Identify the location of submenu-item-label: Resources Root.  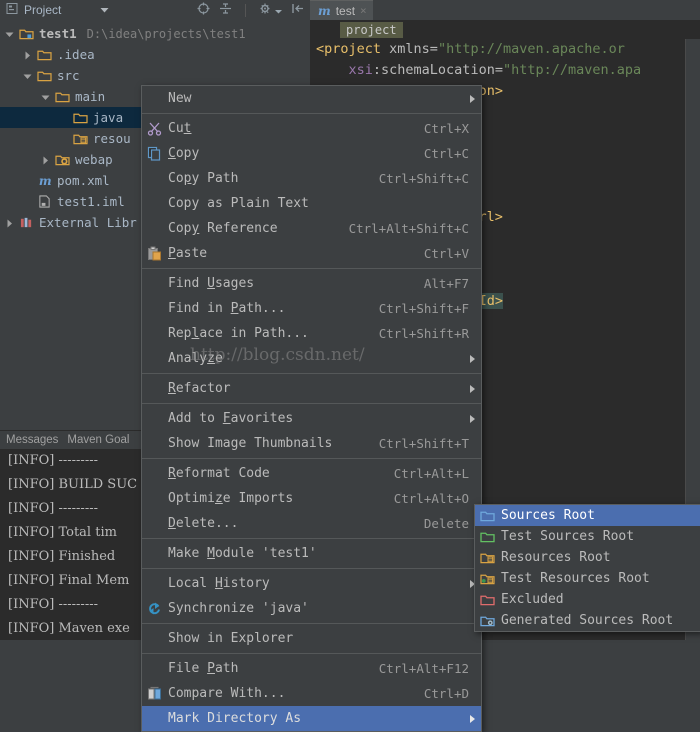
(556, 557).